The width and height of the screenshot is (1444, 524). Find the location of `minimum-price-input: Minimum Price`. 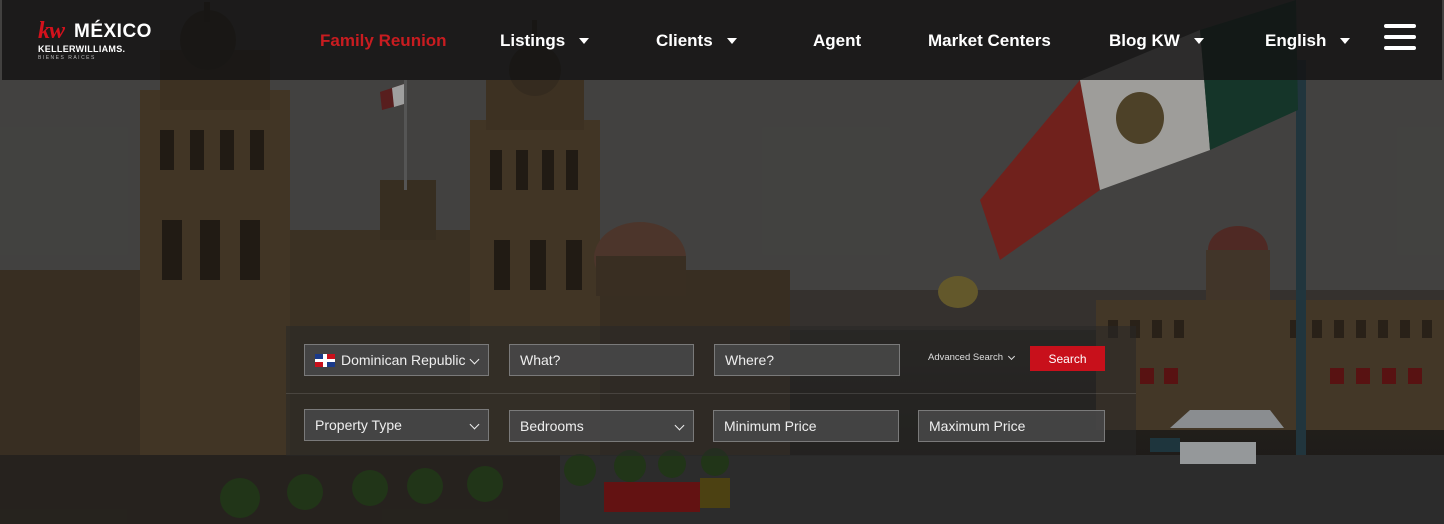

minimum-price-input: Minimum Price is located at coordinates (806, 426).